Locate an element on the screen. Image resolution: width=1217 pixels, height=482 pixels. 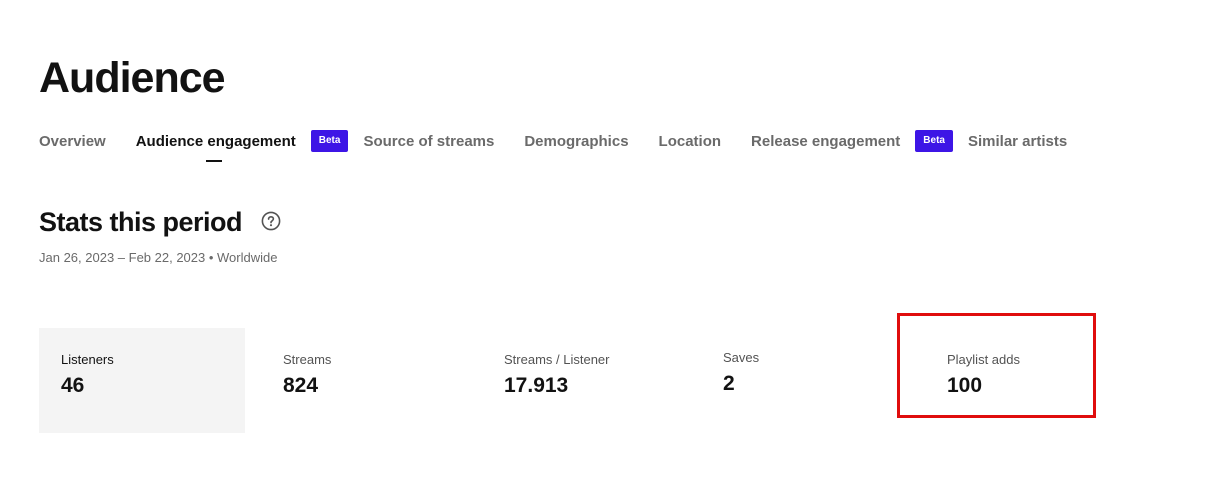
section-title: Stats this period is located at coordinates (141, 222).